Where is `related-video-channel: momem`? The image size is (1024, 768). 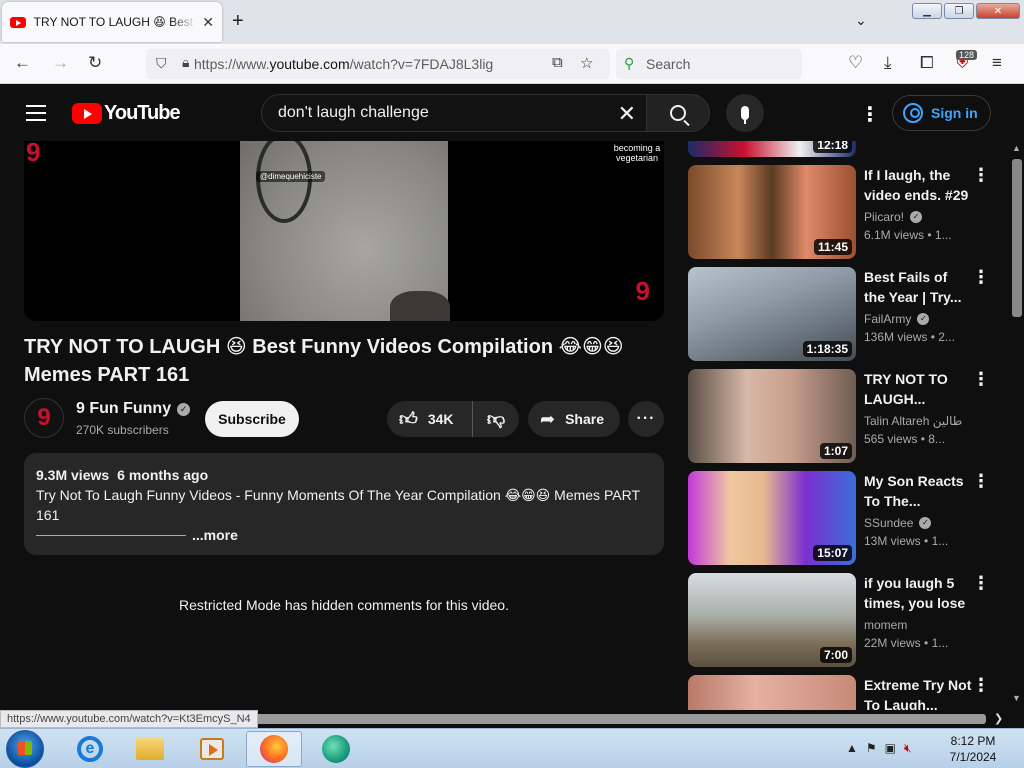
related-video-channel: momem is located at coordinates (885, 625).